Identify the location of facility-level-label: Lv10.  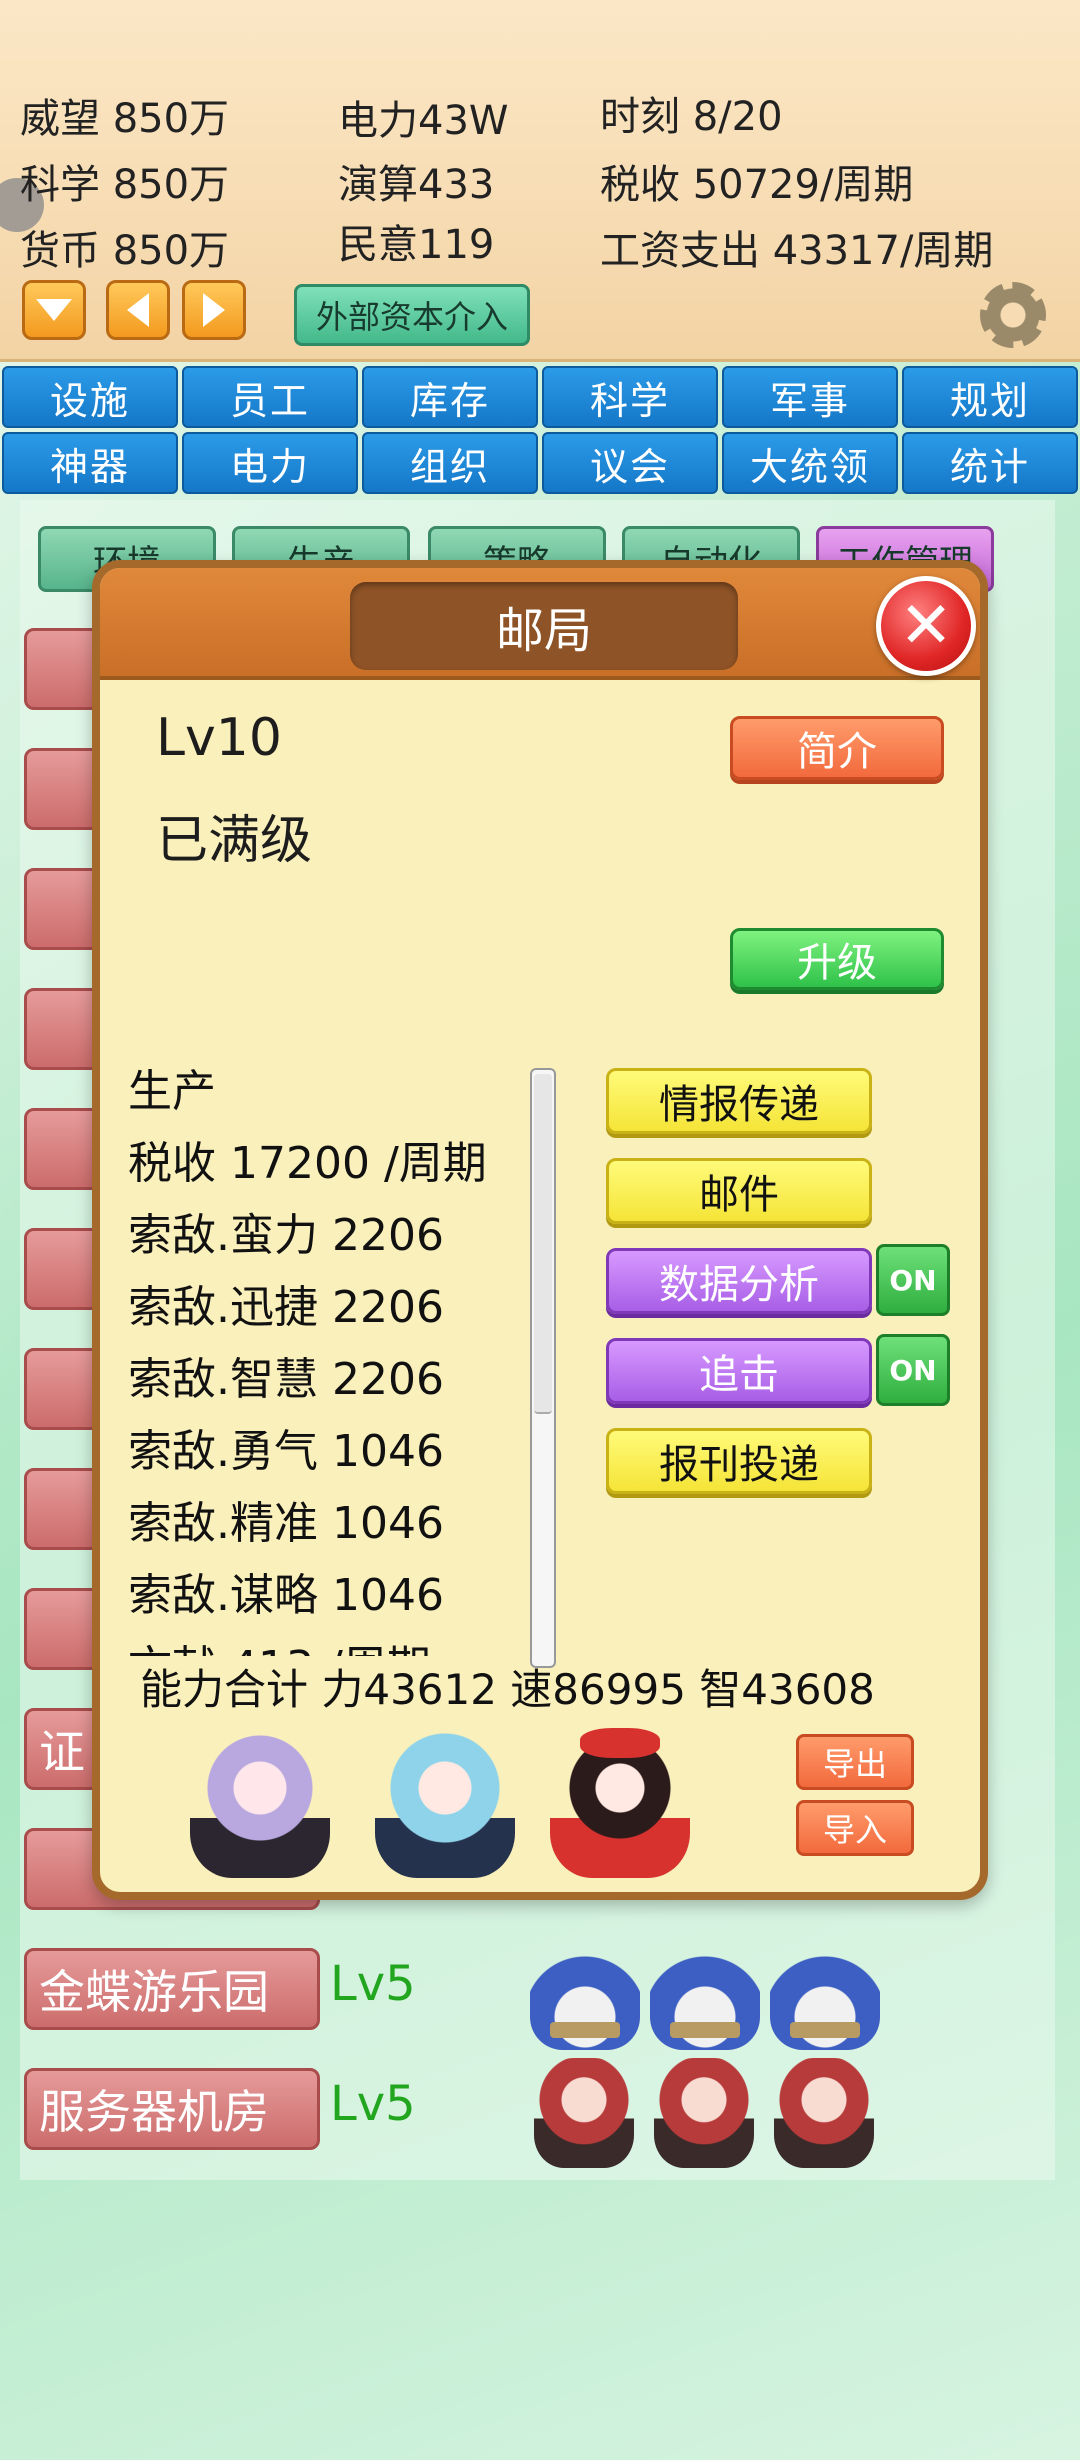
(219, 738).